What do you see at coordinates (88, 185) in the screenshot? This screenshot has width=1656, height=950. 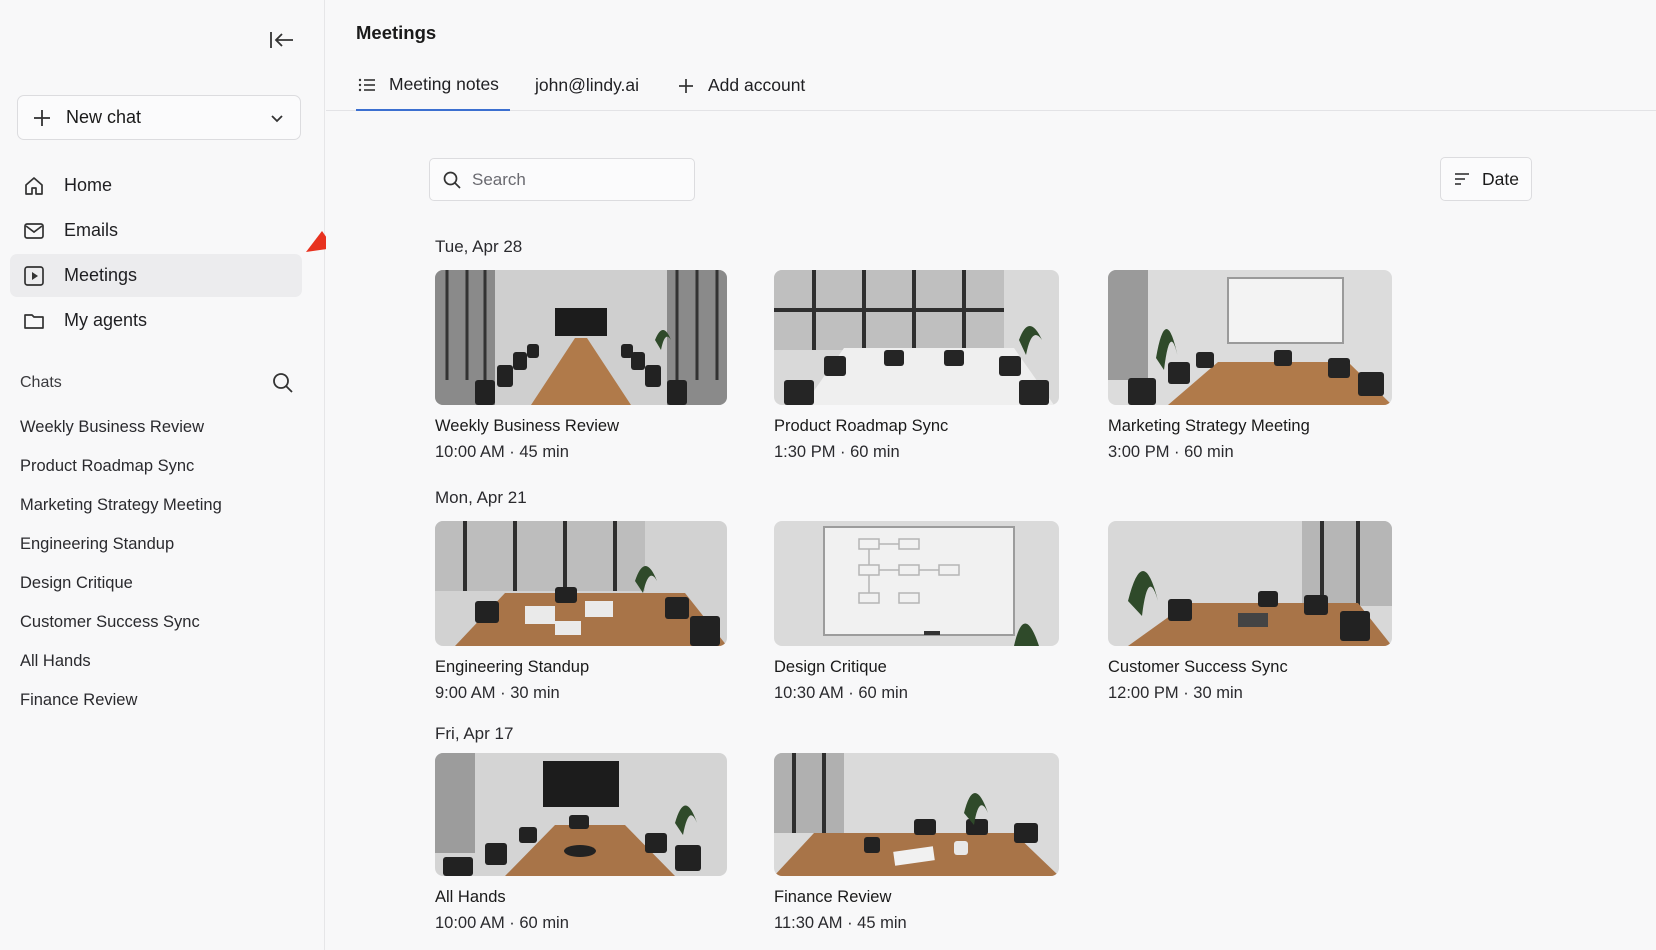 I see `sidebar-item-label: Home` at bounding box center [88, 185].